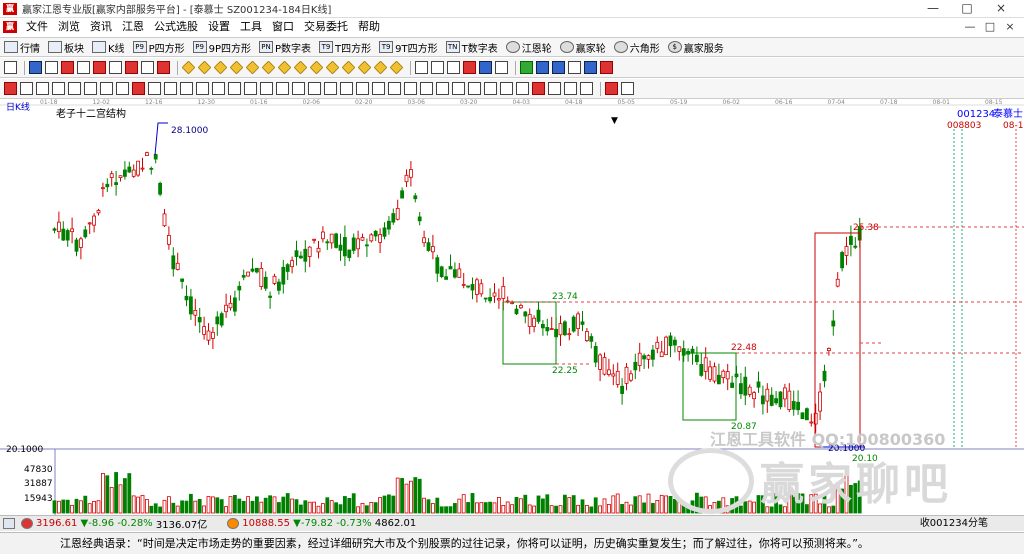 The height and width of the screenshot is (554, 1024). What do you see at coordinates (408, 47) in the screenshot?
I see `toolbar-9t-square-button: T9 9T四方形` at bounding box center [408, 47].